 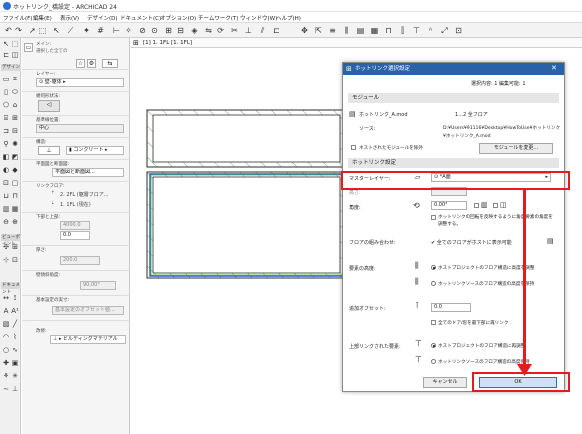 What do you see at coordinates (15, 131) in the screenshot?
I see `window-tool-icon: ⊟` at bounding box center [15, 131].